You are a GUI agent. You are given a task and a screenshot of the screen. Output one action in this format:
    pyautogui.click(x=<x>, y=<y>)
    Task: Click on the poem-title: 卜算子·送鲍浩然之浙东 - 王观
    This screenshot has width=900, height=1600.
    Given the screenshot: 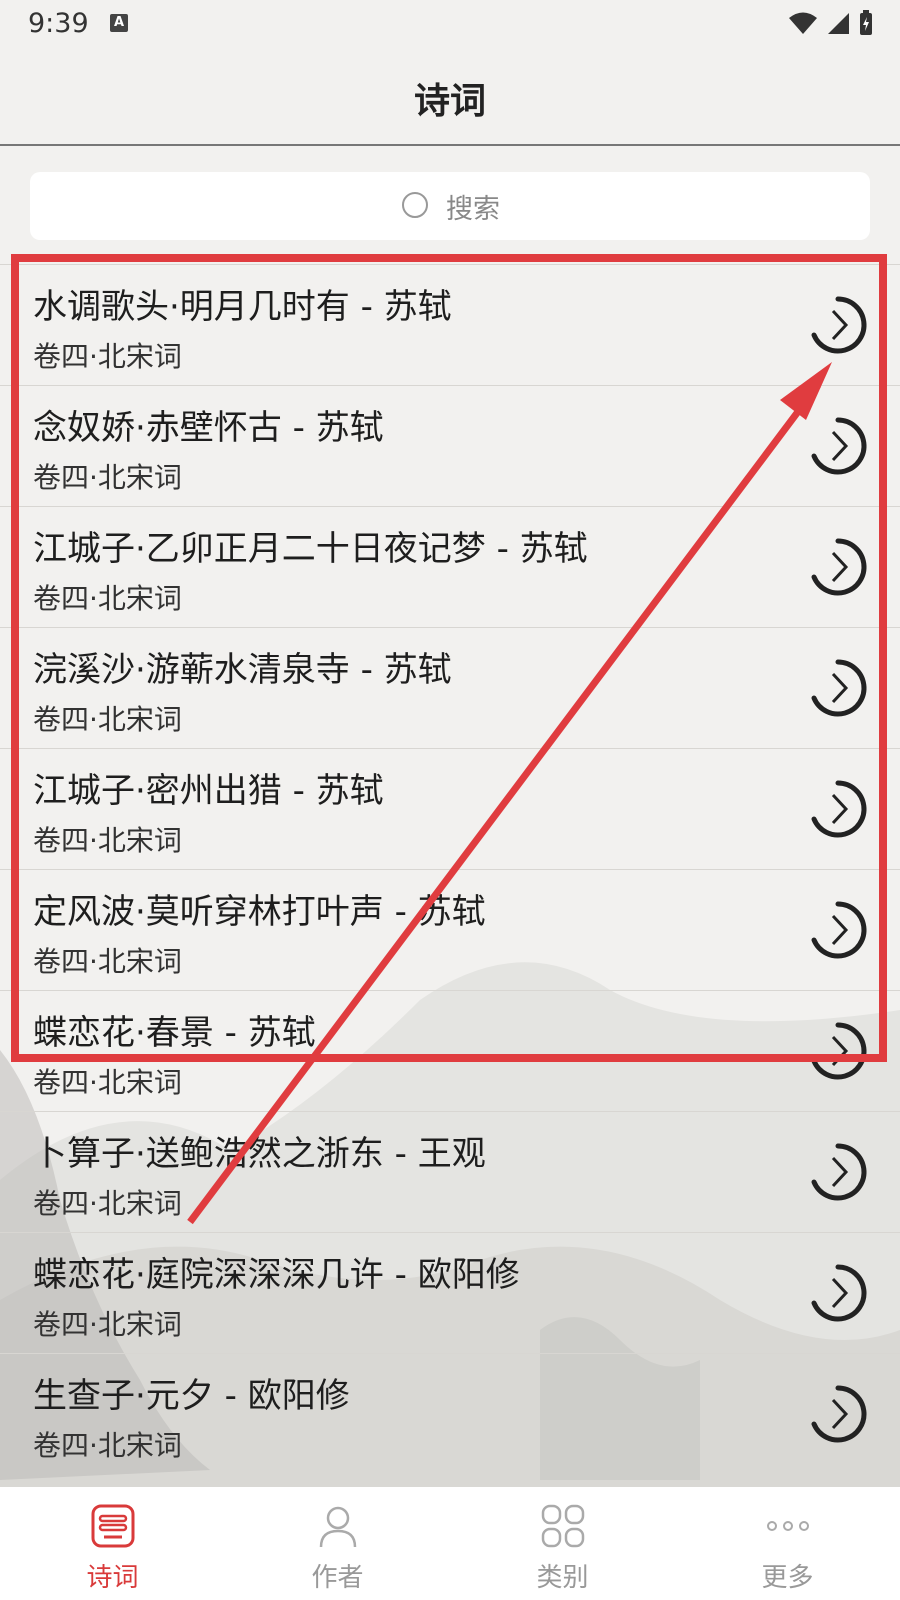 What is the action you would take?
    pyautogui.click(x=259, y=1154)
    